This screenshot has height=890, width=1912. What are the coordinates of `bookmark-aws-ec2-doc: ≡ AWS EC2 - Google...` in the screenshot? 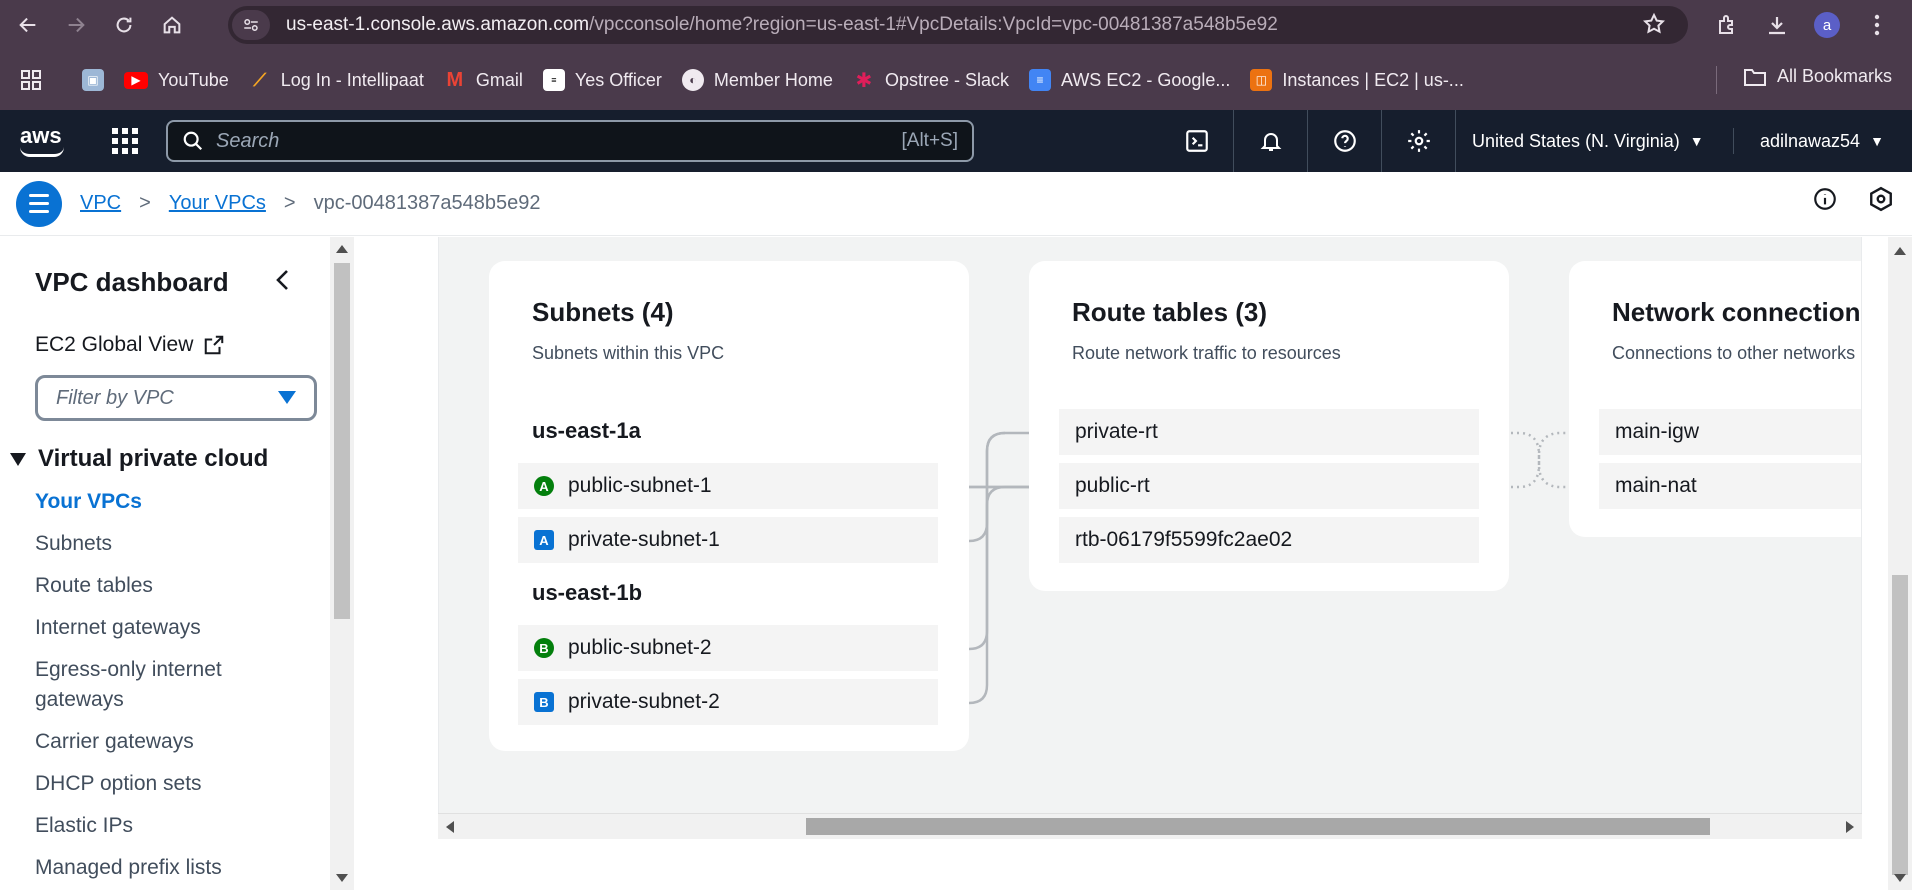 It's located at (1129, 80).